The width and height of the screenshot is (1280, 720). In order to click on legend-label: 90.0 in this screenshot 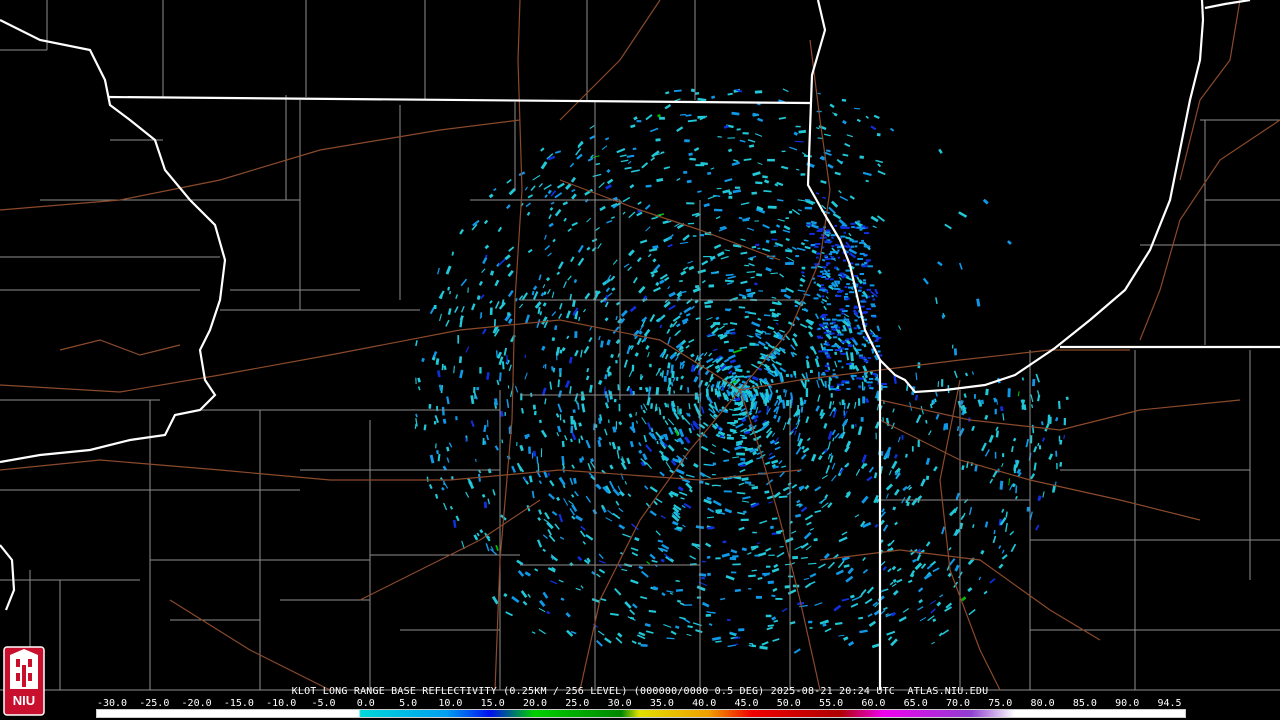, I will do `click(1127, 703)`.